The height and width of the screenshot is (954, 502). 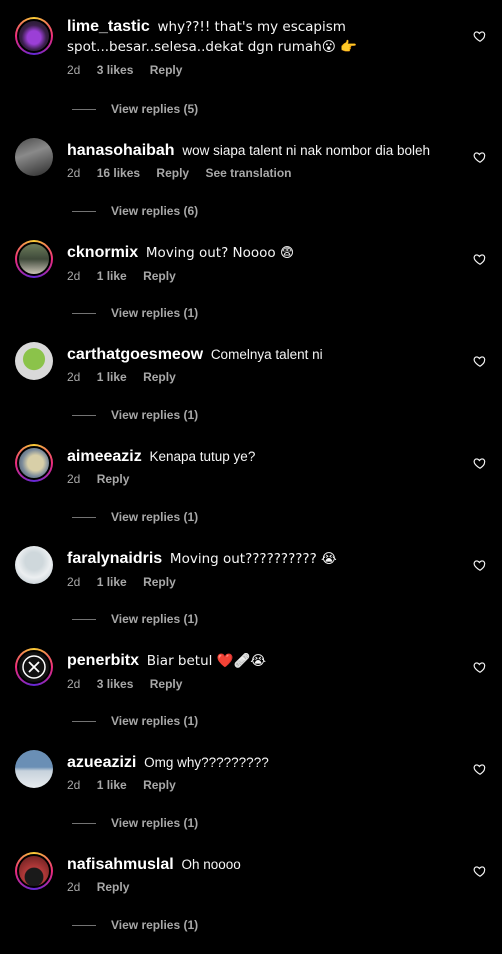 I want to click on comment-text: wow siapa talent ni nak nombor dia boleh, so click(x=306, y=150).